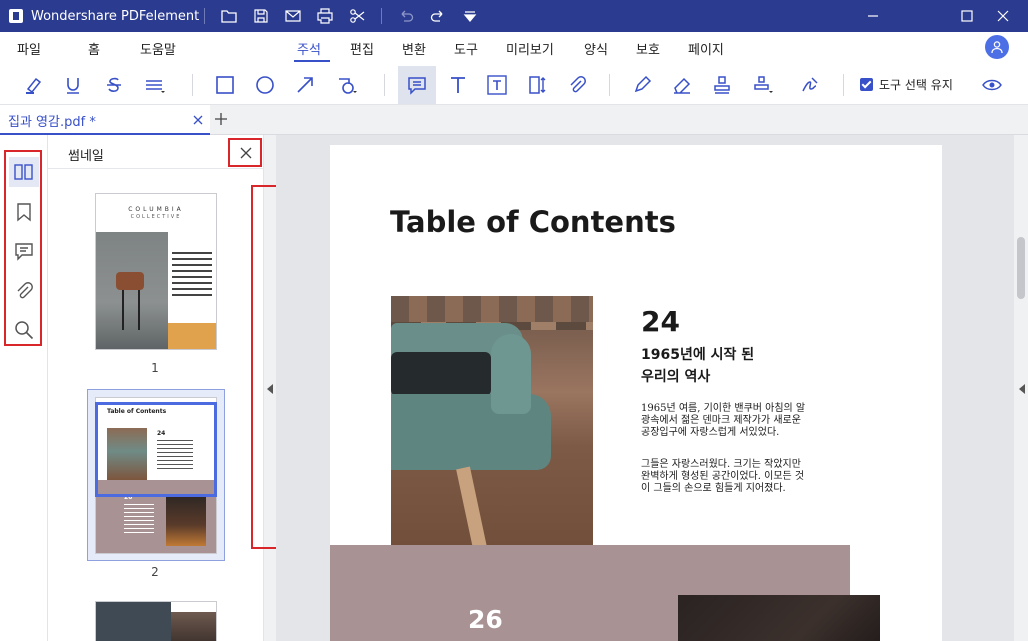  I want to click on section-number: 24, so click(660, 321).